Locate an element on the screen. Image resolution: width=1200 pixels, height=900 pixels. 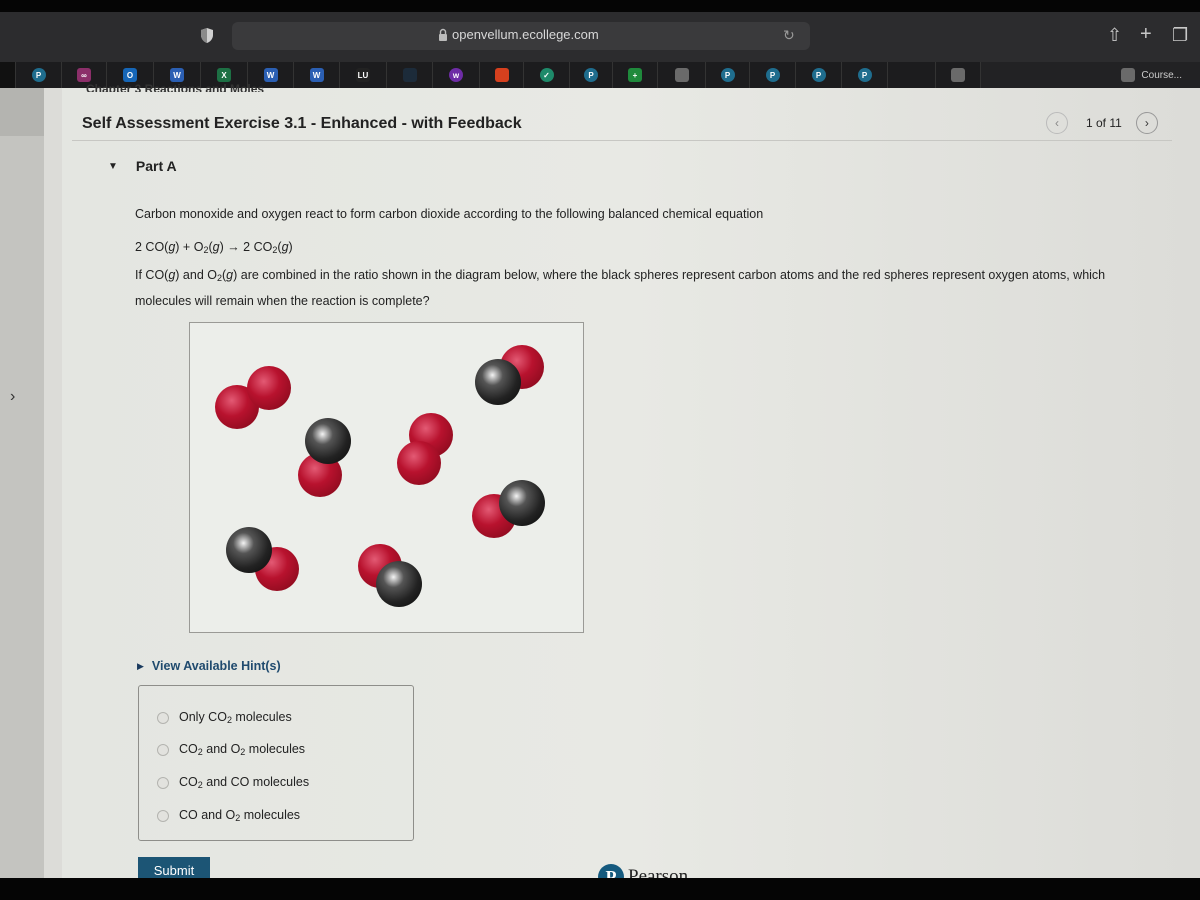
molecule-diagram is located at coordinates (386, 477).